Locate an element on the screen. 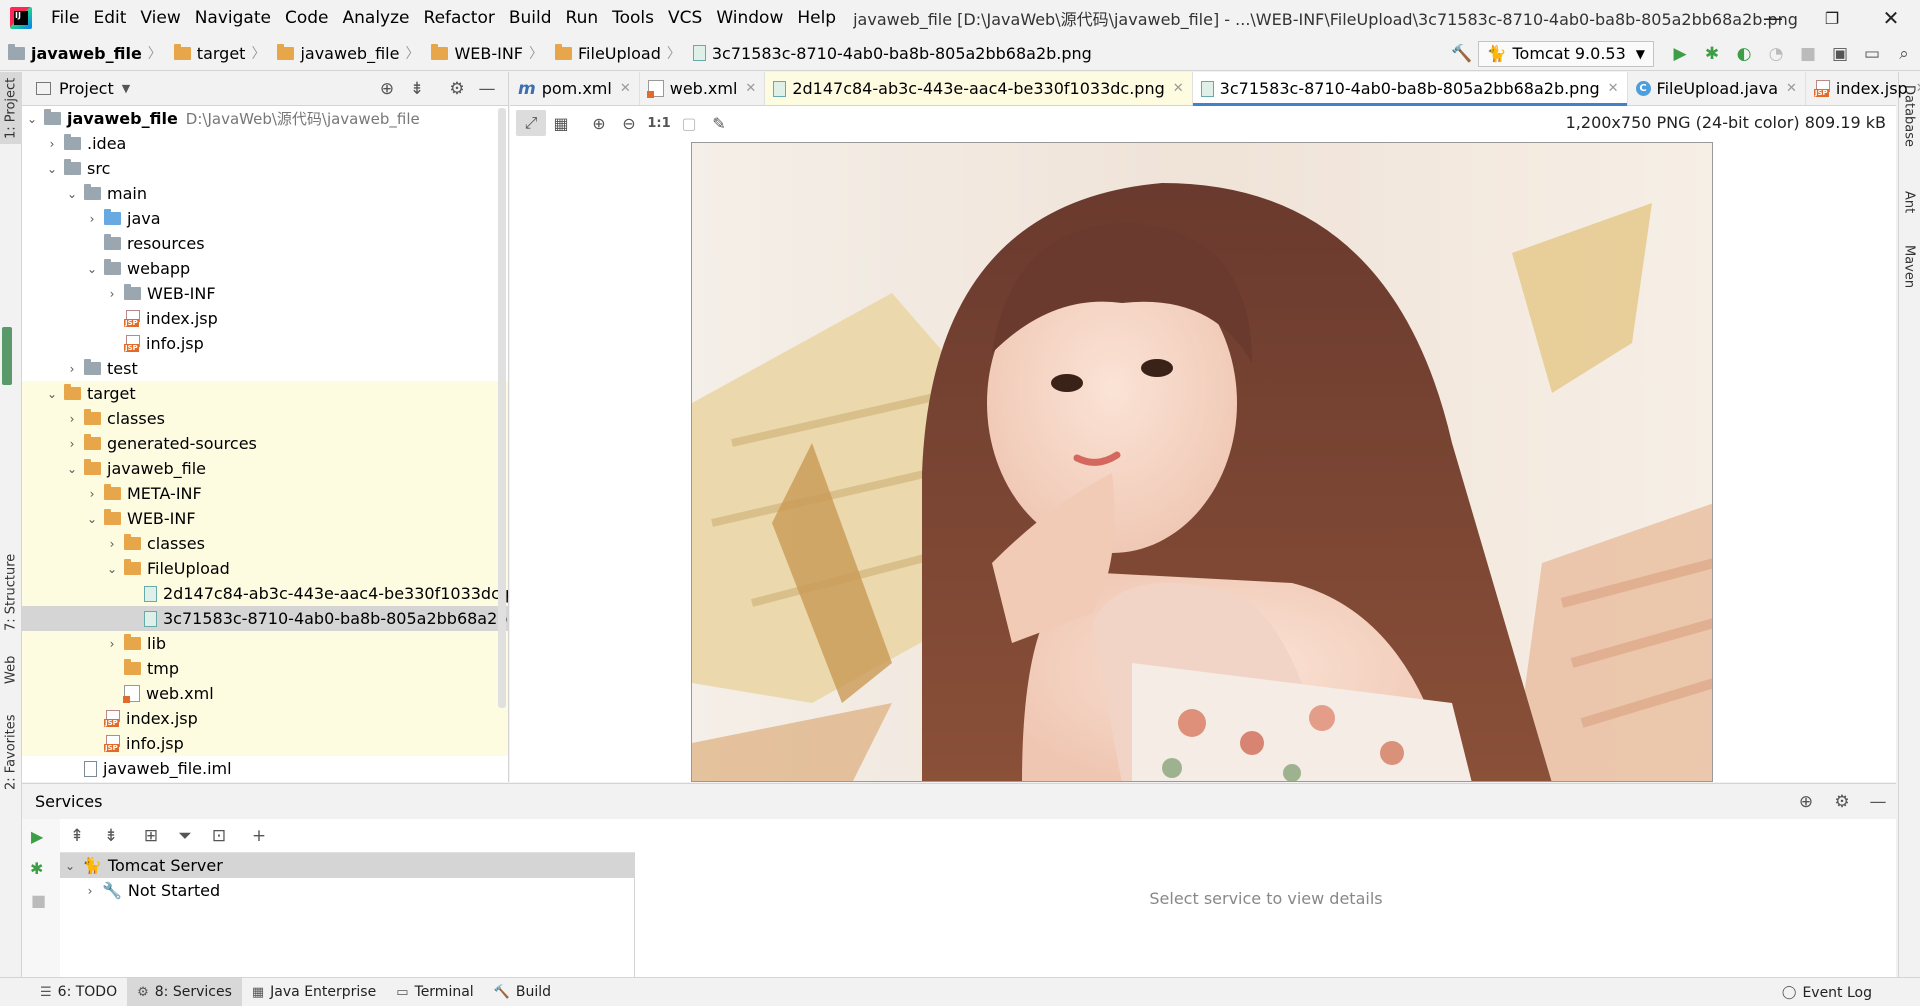  add-service-icon: + is located at coordinates (259, 836).